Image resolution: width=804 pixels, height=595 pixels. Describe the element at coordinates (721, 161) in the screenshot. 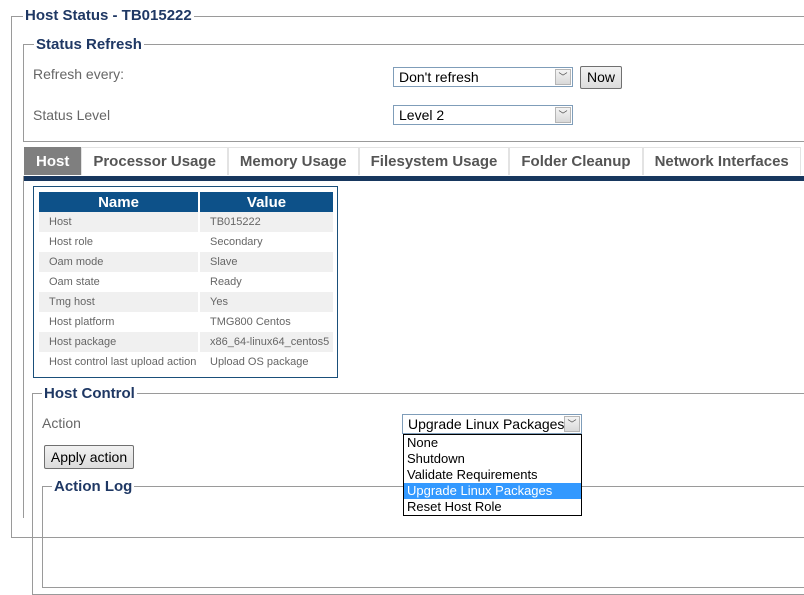

I see `tab-network-interfaces: Network Interfaces` at that location.